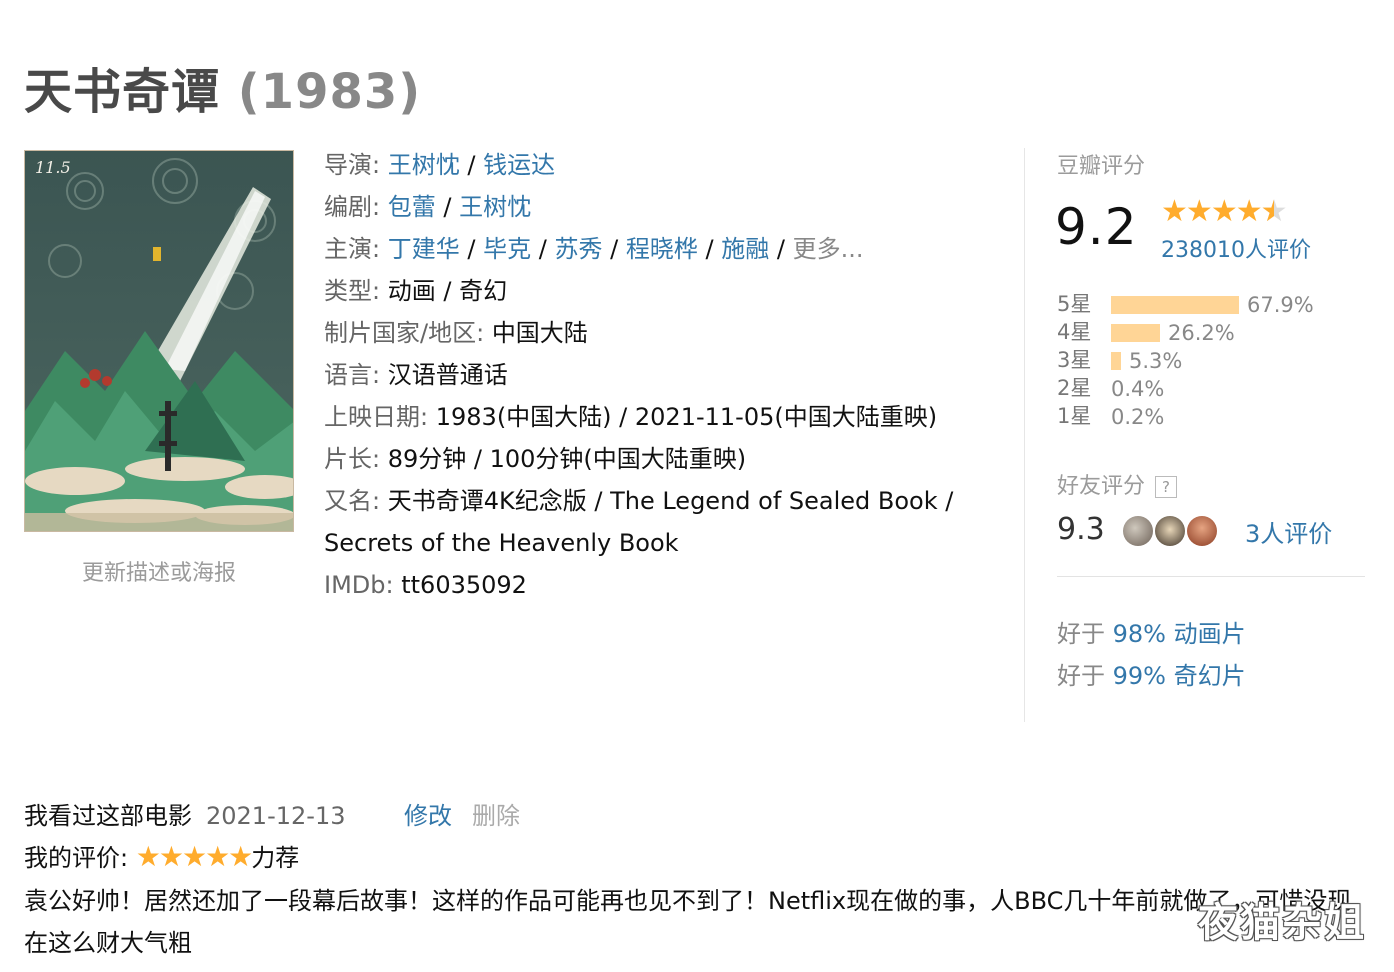 Image resolution: width=1394 pixels, height=972 pixels. Describe the element at coordinates (539, 333) in the screenshot. I see `country-value: 中国大陆` at that location.